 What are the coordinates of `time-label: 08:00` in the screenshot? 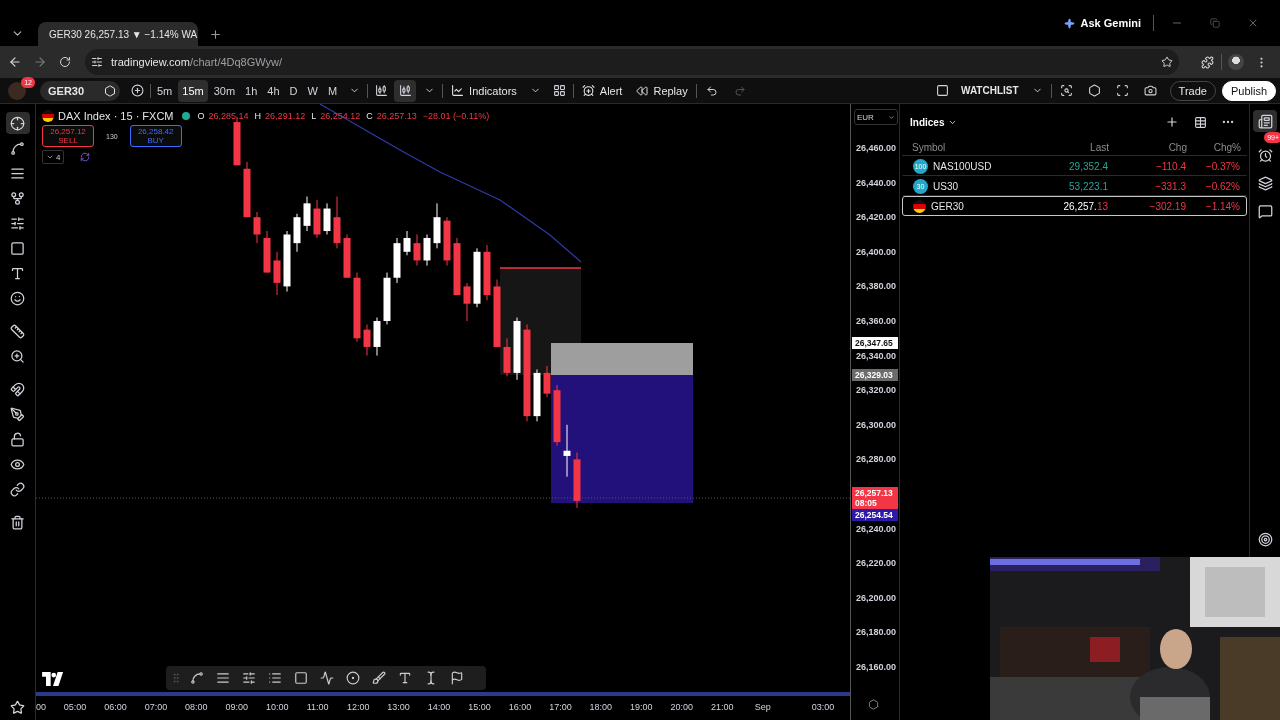 It's located at (196, 707).